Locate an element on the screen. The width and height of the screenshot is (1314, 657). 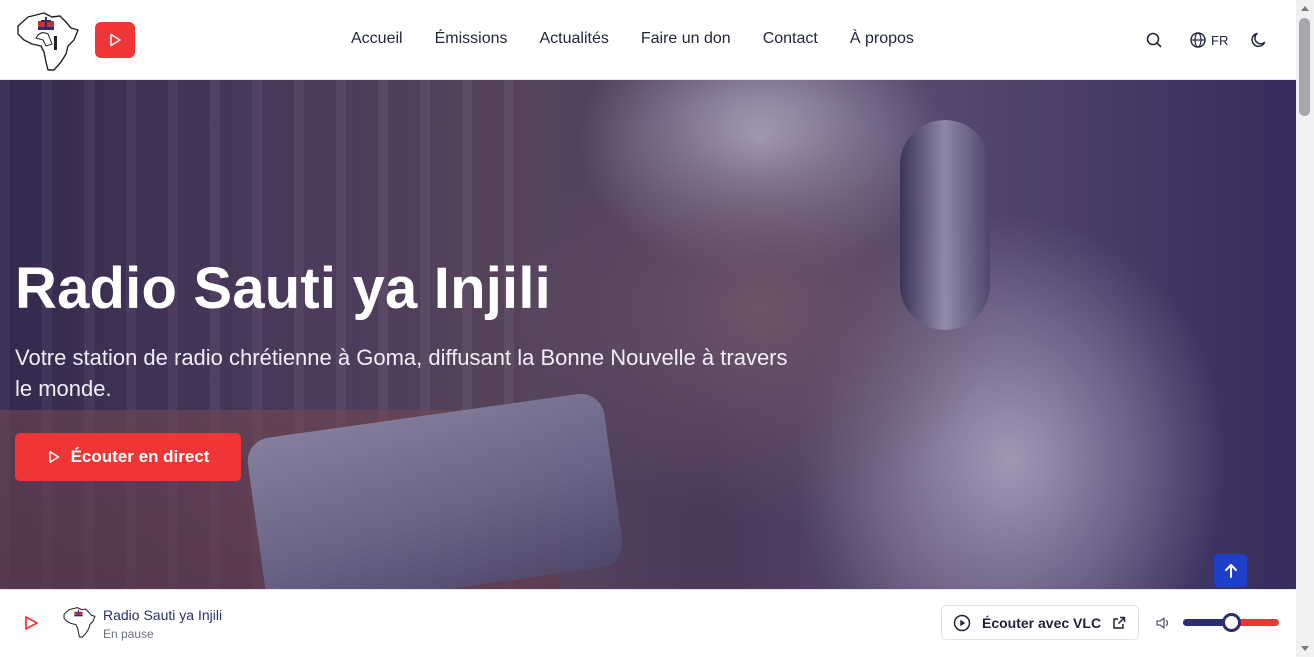
scroll-up-arrow-icon is located at coordinates (1305, 8).